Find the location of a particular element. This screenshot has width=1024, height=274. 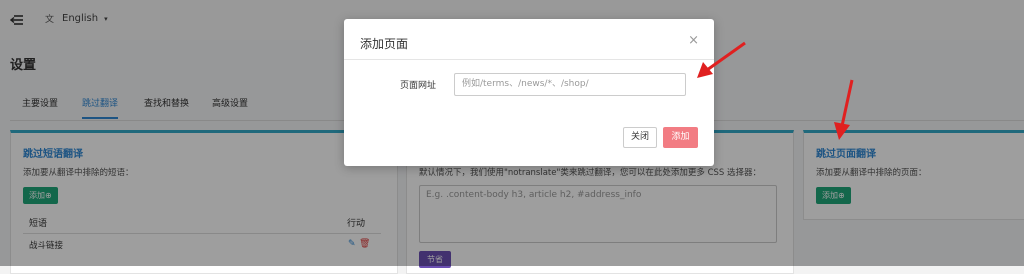

arrow-to-skip-pages-title is located at coordinates (844, 109).